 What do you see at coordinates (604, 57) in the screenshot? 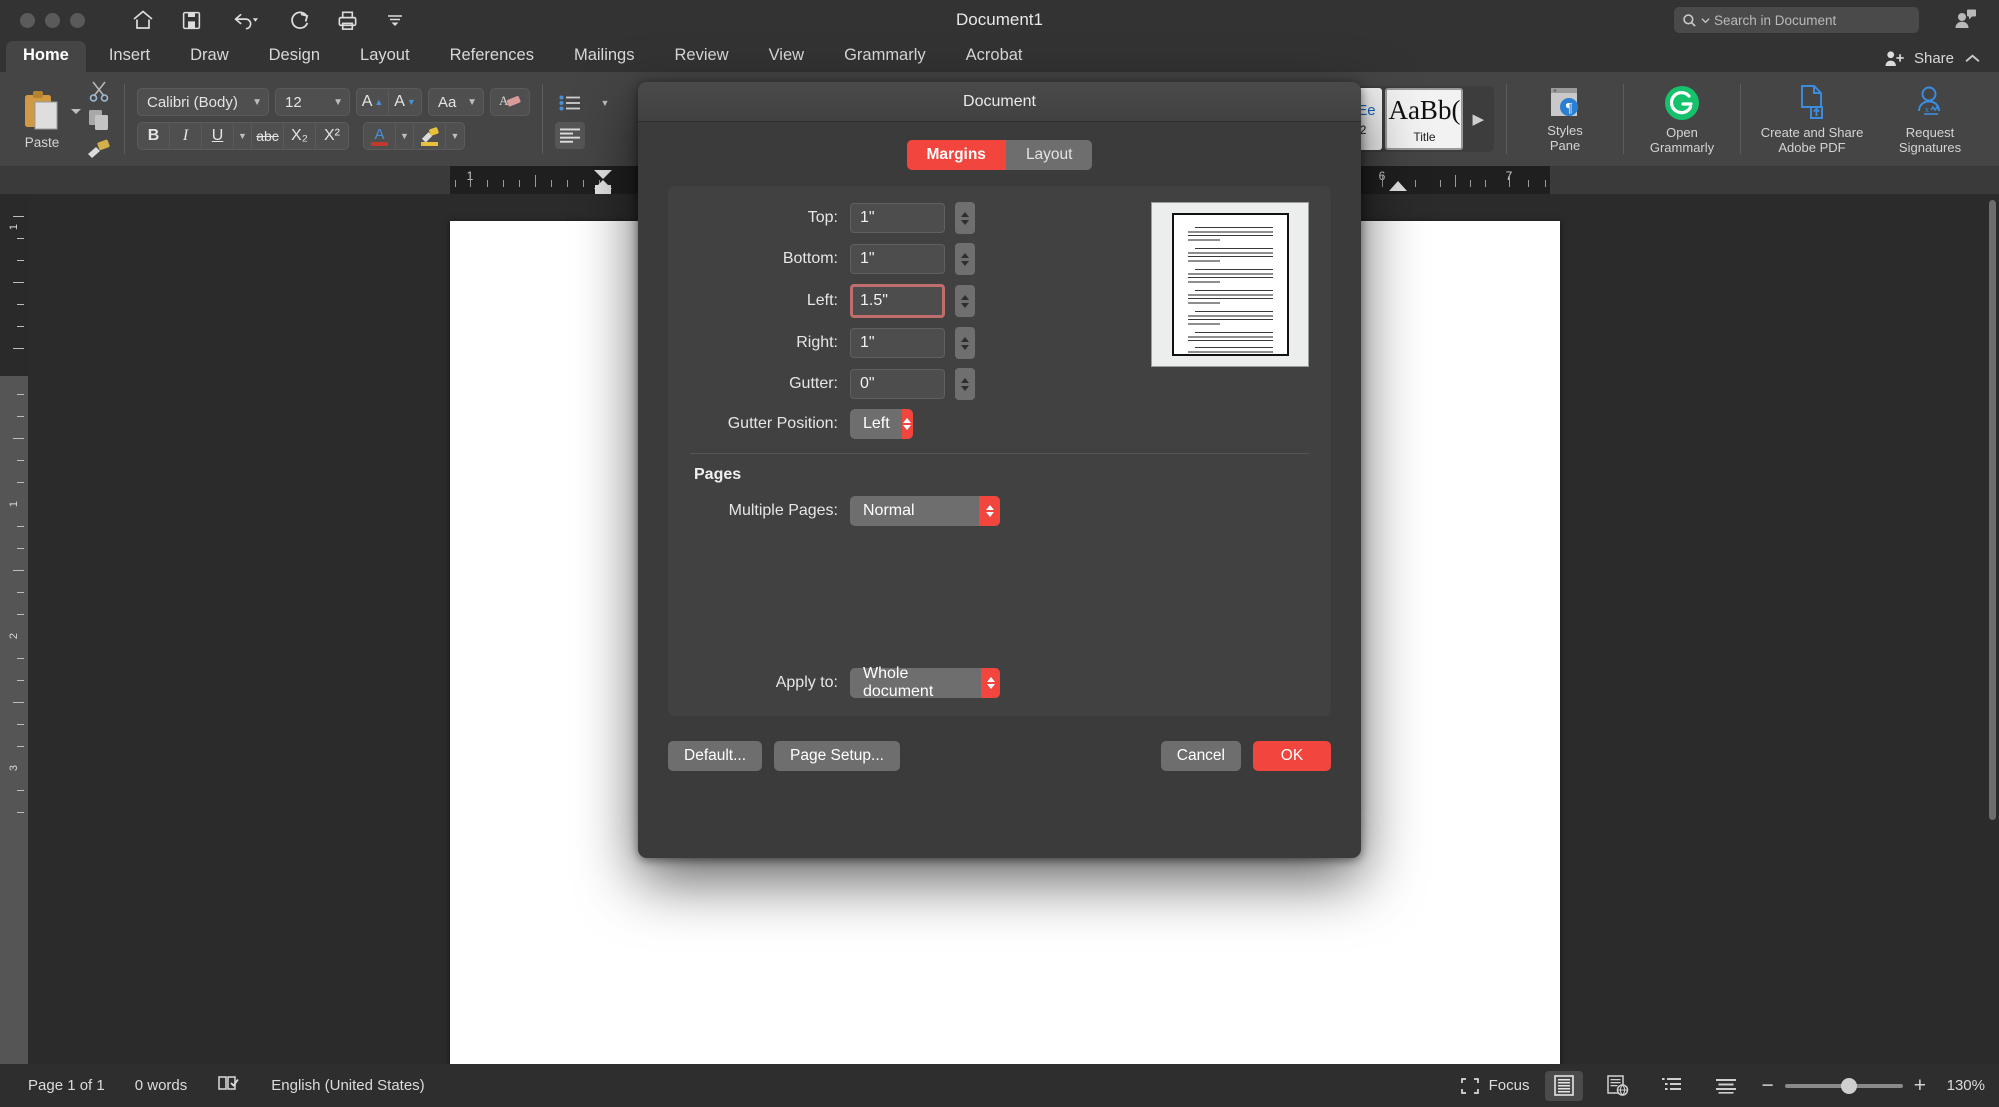
I see `tab-mailings: Mailings` at bounding box center [604, 57].